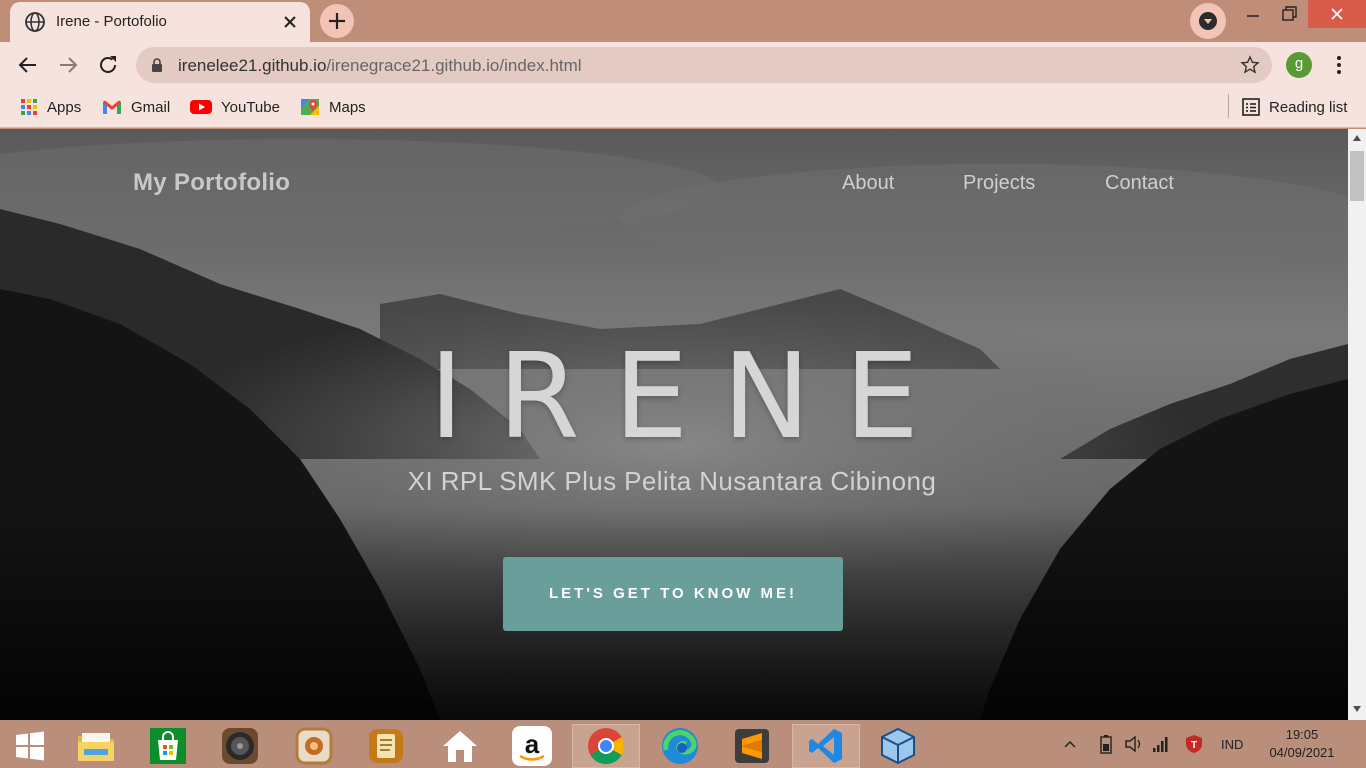  I want to click on chevron-down-icon, so click(1208, 21).